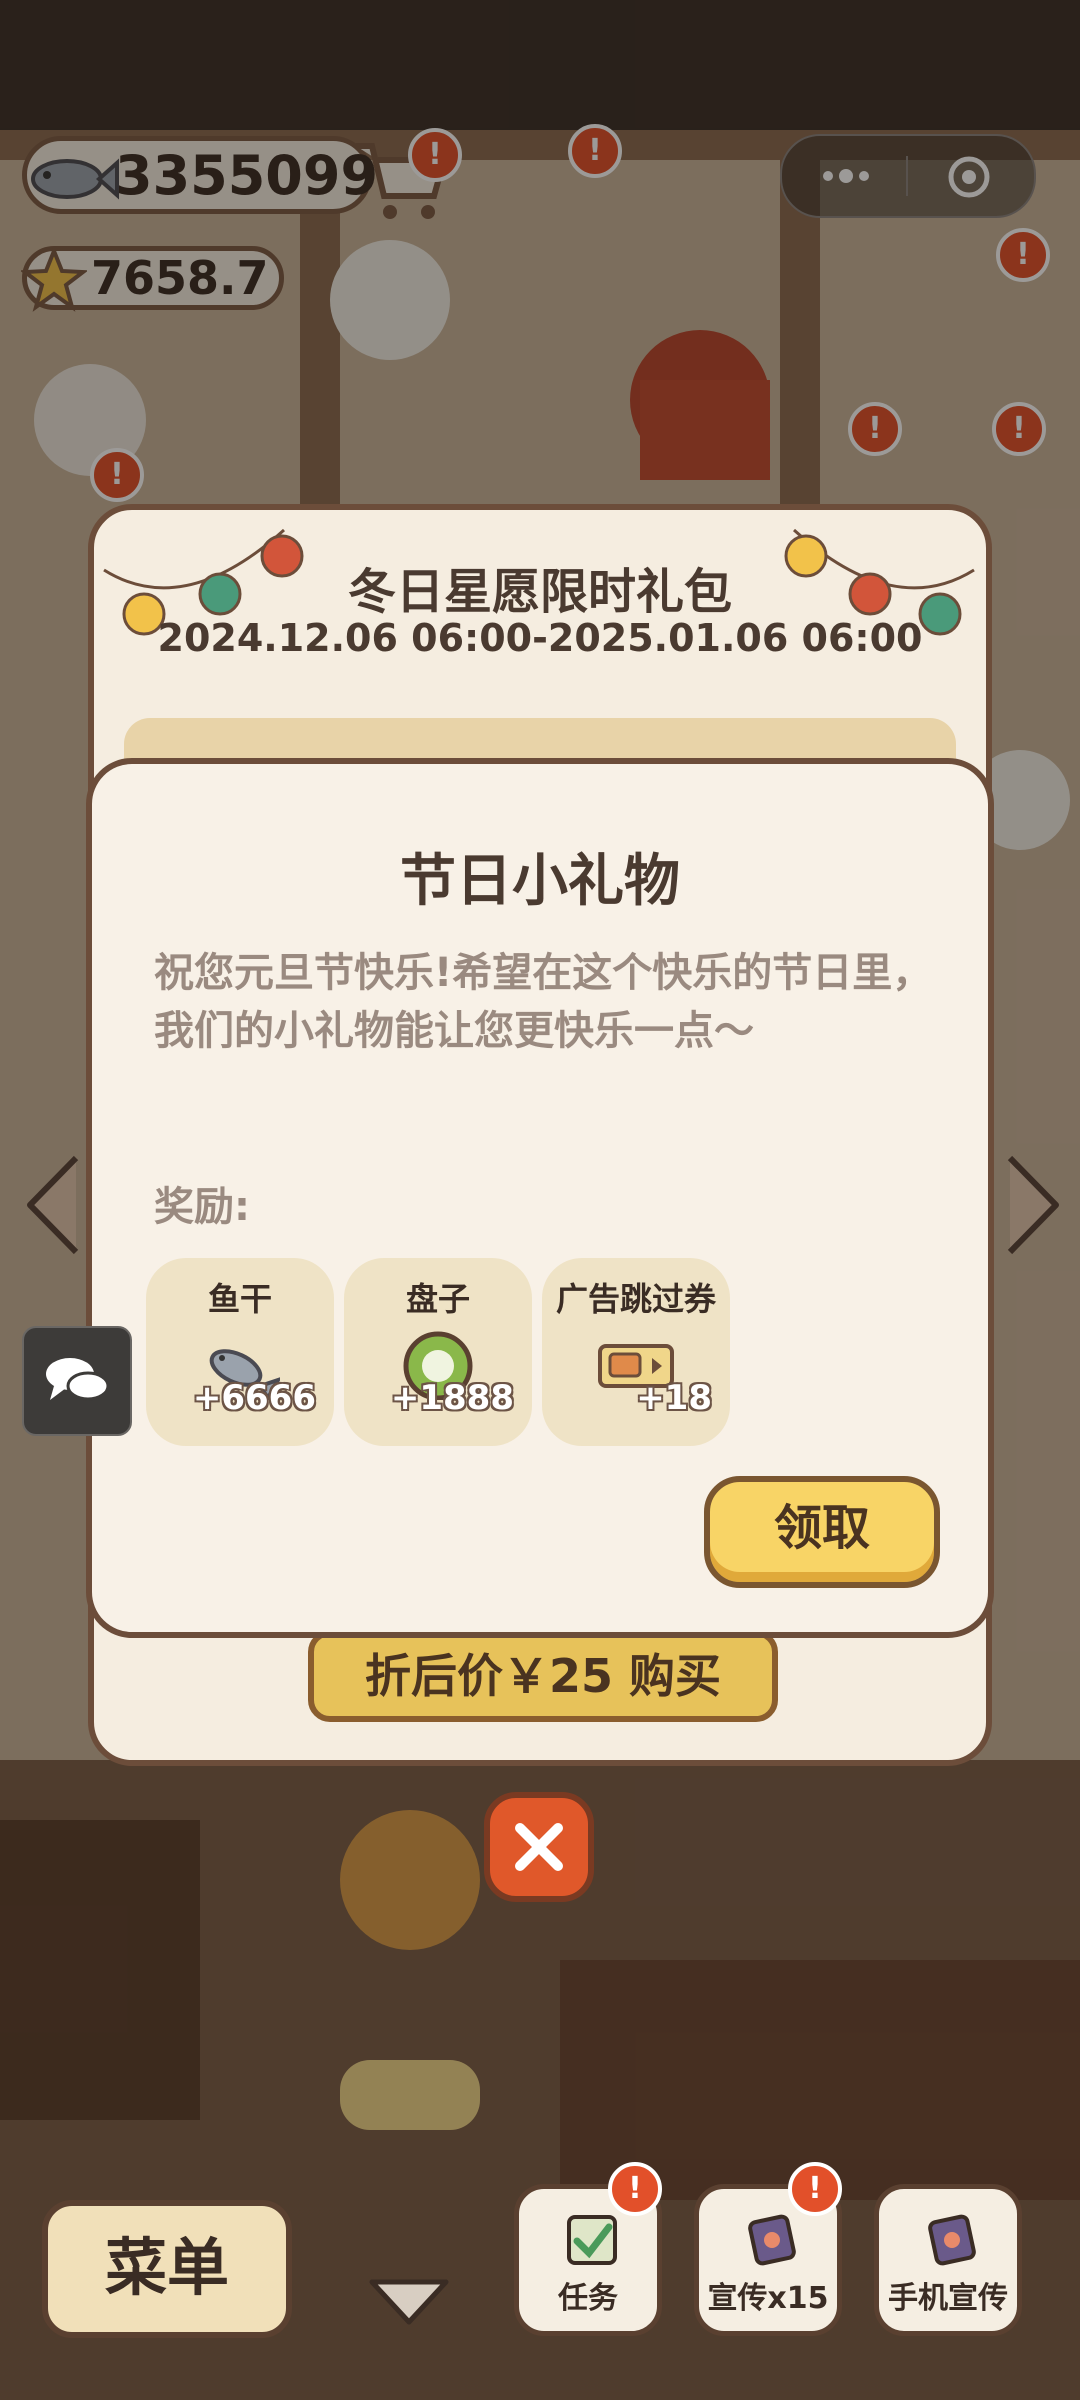  Describe the element at coordinates (452, 1398) in the screenshot. I see `reward-count: +1888` at that location.